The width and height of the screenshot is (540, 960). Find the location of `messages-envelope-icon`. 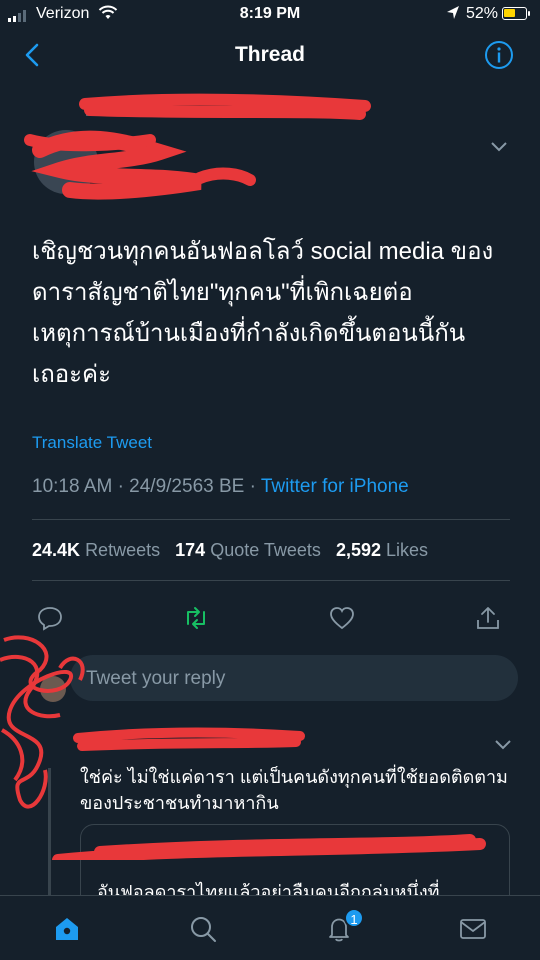

messages-envelope-icon is located at coordinates (473, 929).